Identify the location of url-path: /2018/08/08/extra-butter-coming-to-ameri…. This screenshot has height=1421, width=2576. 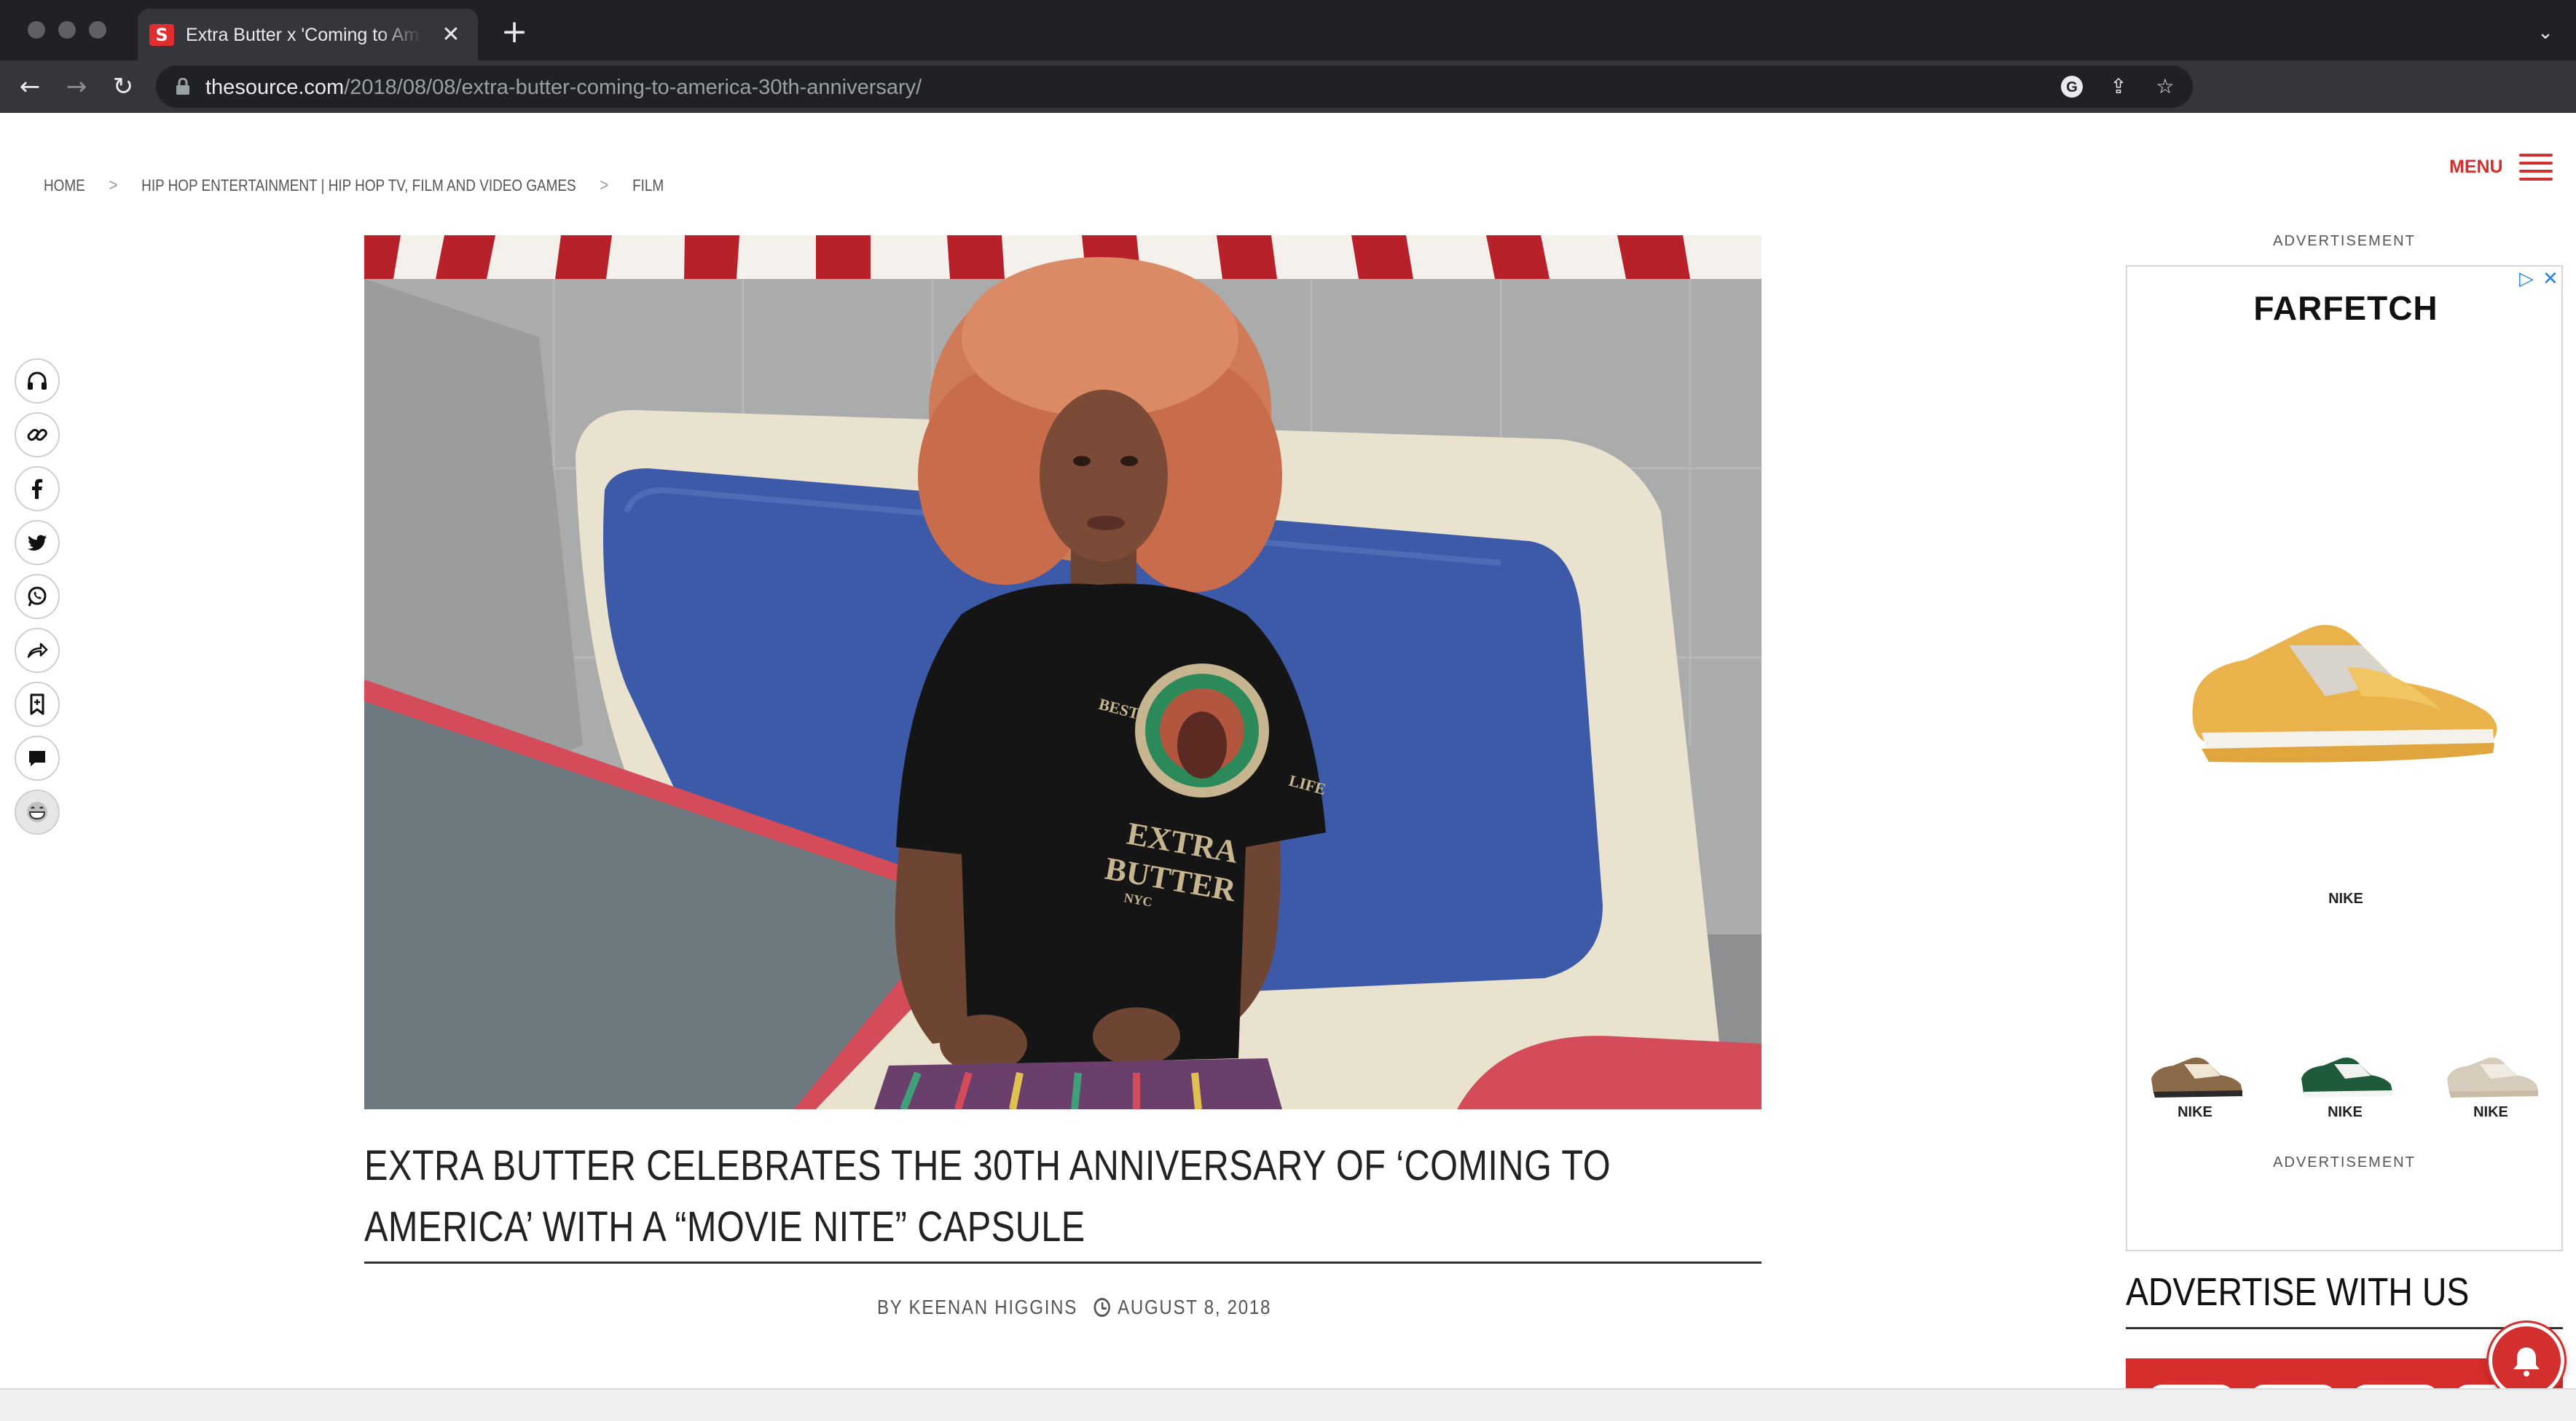
(633, 87).